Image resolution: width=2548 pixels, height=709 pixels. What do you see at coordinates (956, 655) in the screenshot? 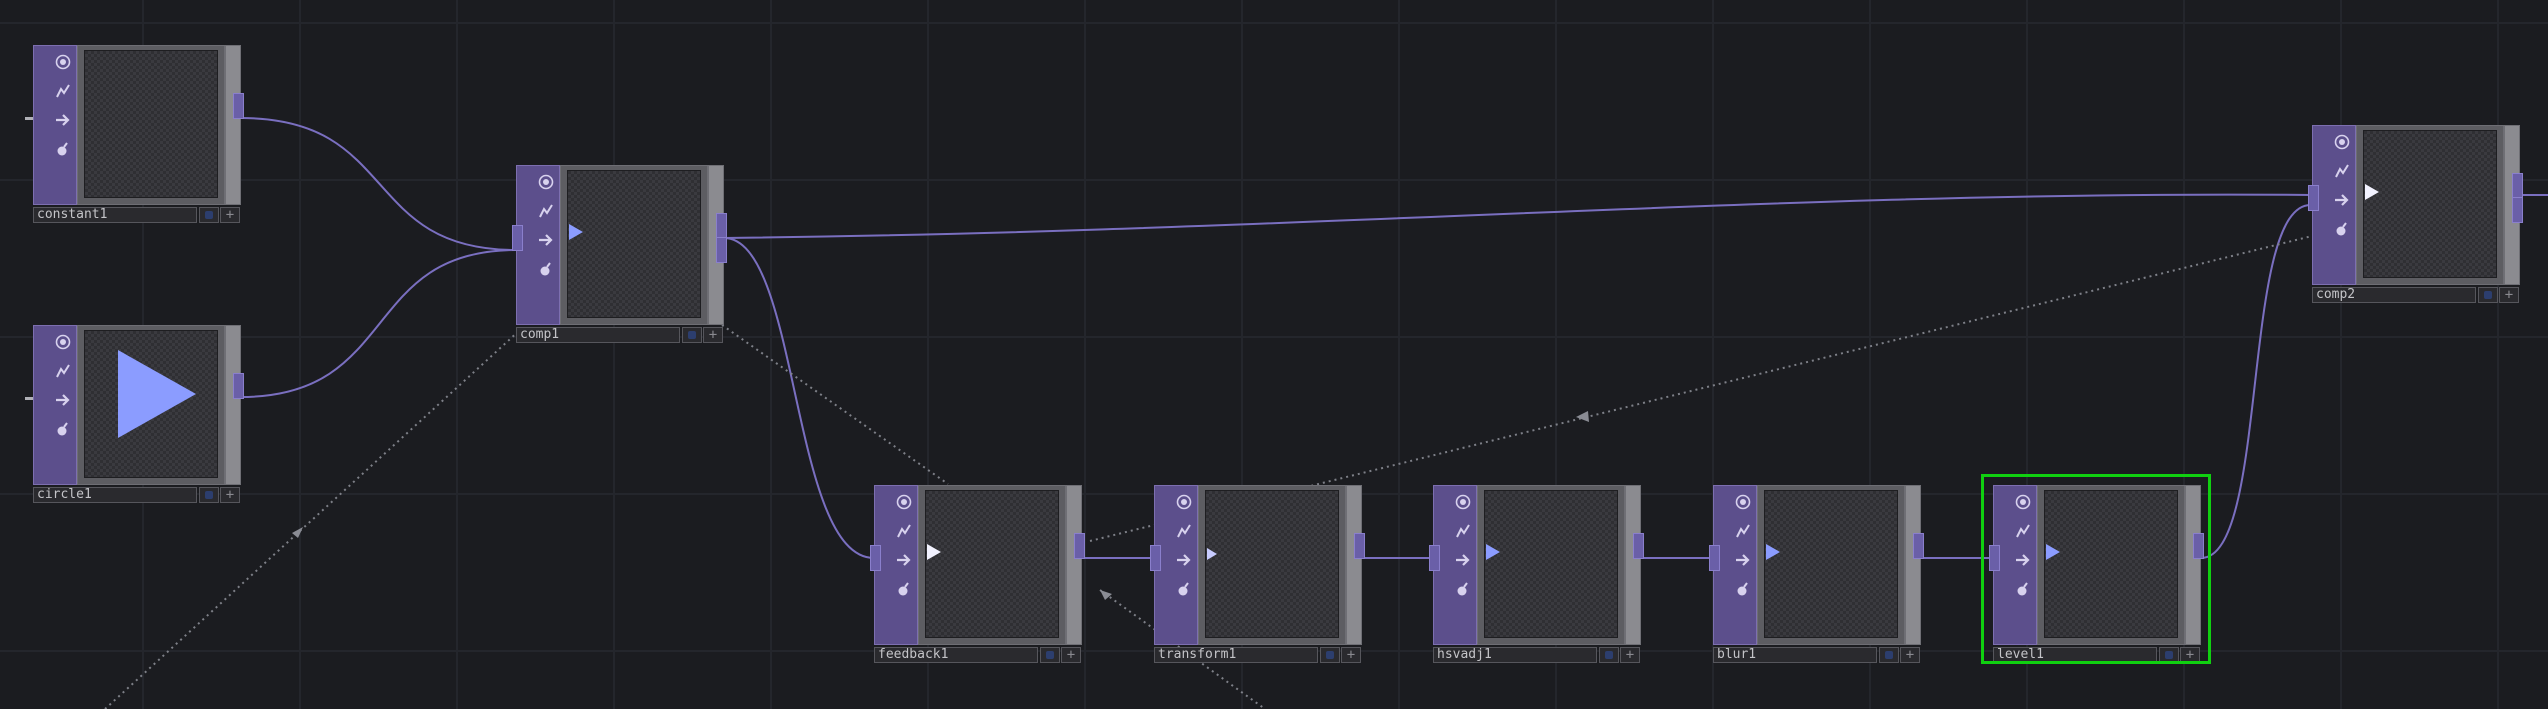
I see `operator-name: feedback1` at bounding box center [956, 655].